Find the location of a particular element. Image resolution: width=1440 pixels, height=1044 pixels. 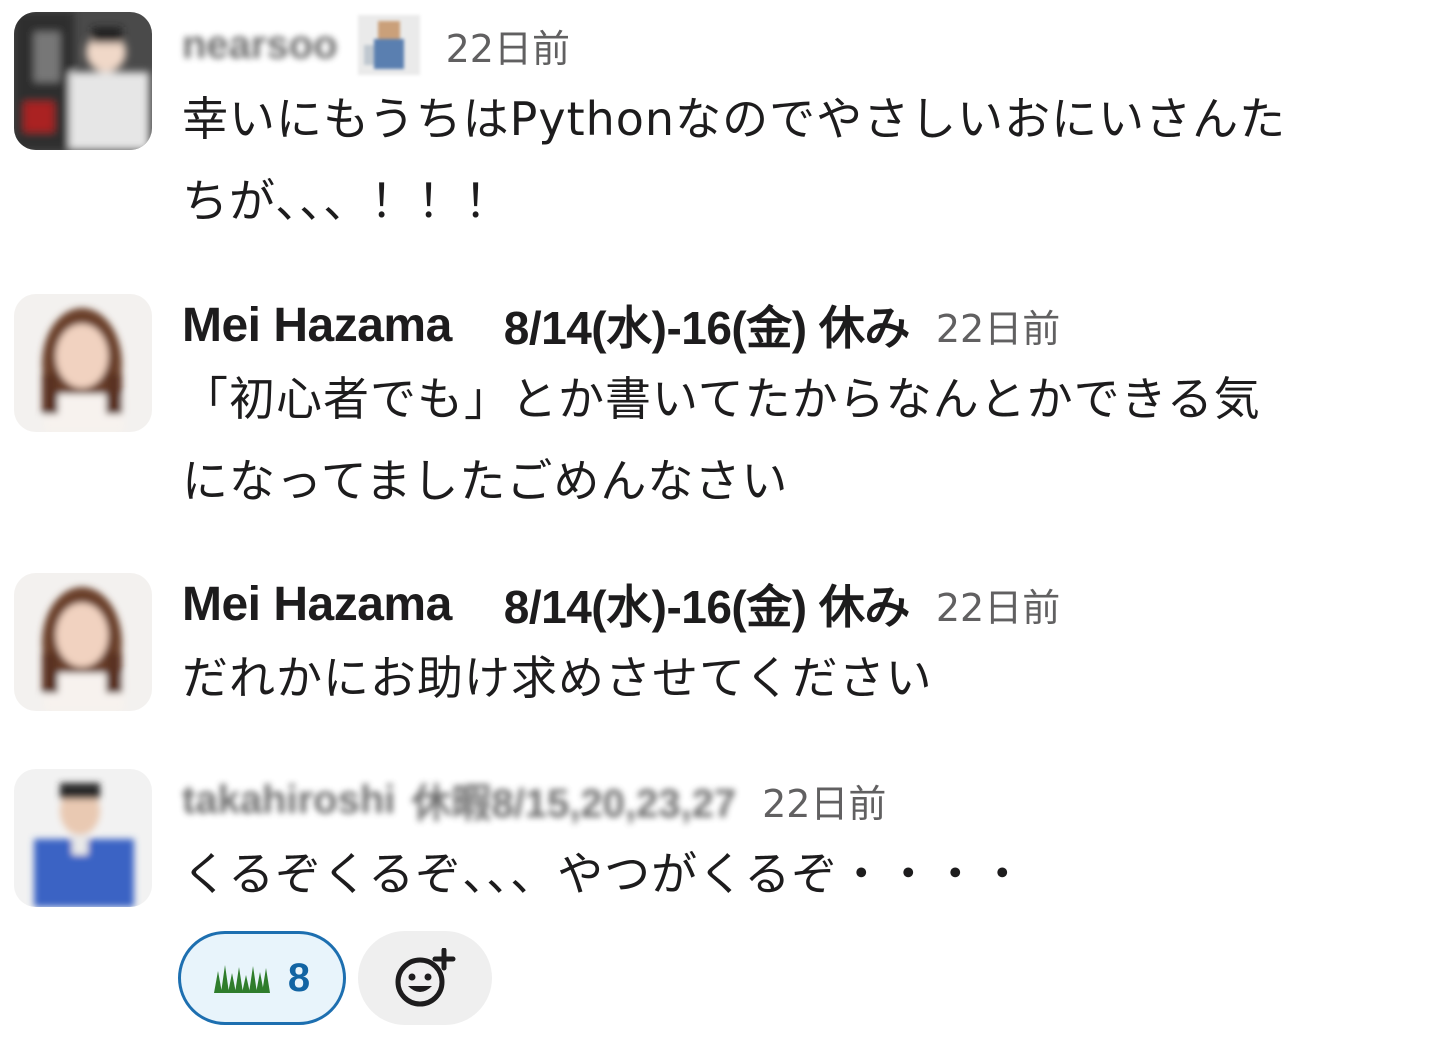

grass-emoji-icon is located at coordinates (241, 979).